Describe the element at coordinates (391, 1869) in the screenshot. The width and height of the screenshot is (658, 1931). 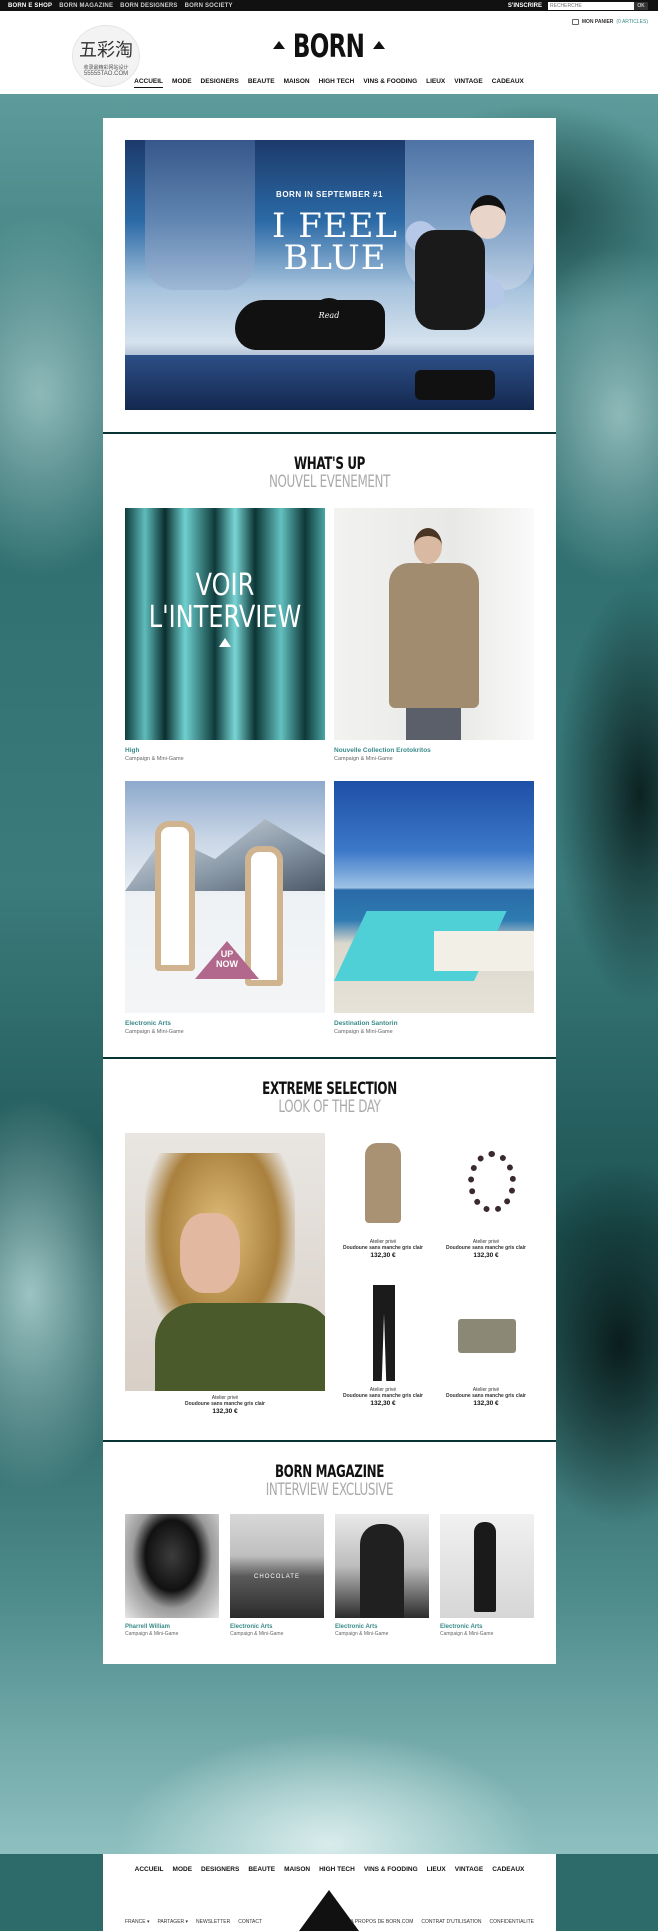
I see `footer-nav-vins-fooding: VINS & FOODING` at that location.